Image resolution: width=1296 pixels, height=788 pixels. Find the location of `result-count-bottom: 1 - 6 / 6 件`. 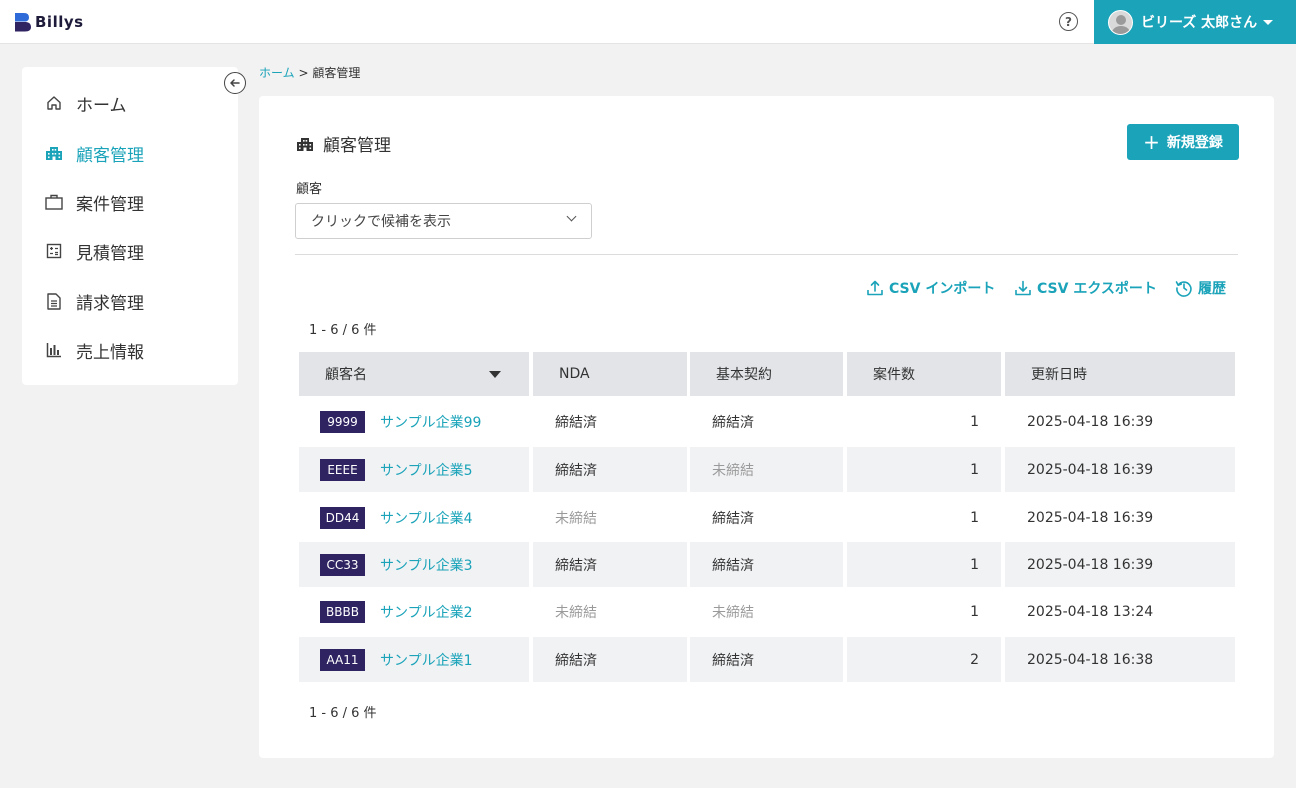

result-count-bottom: 1 - 6 / 6 件 is located at coordinates (343, 713).